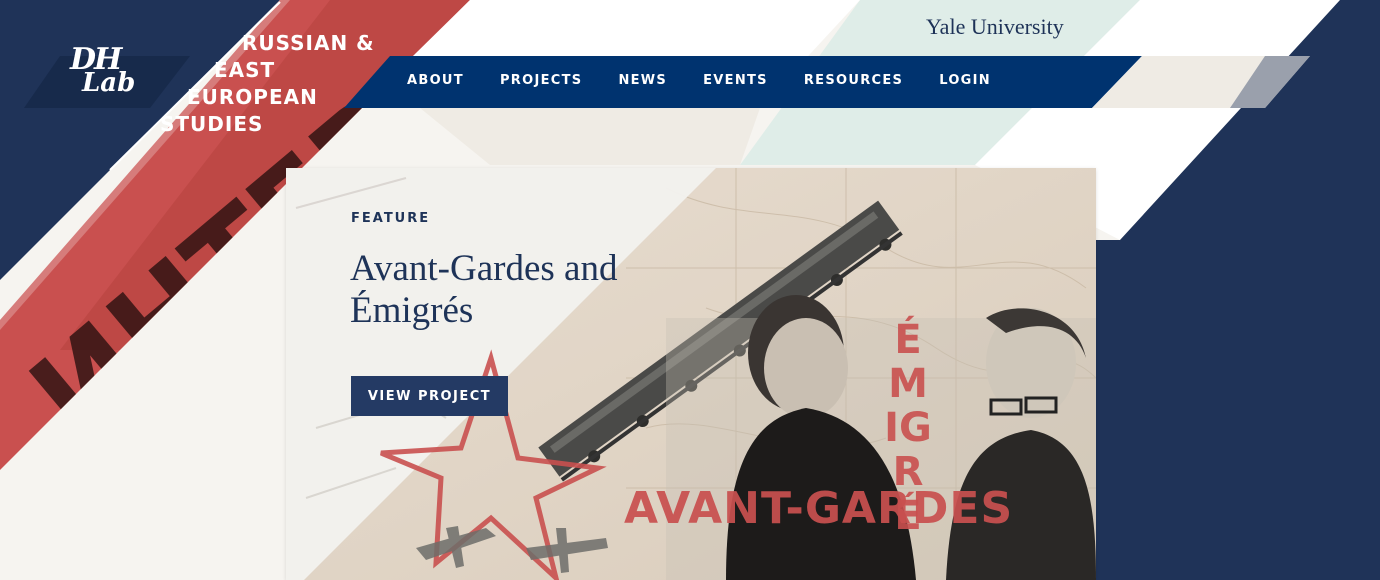 The image size is (1380, 580). What do you see at coordinates (995, 27) in the screenshot?
I see `yale-university-link: Yale University` at bounding box center [995, 27].